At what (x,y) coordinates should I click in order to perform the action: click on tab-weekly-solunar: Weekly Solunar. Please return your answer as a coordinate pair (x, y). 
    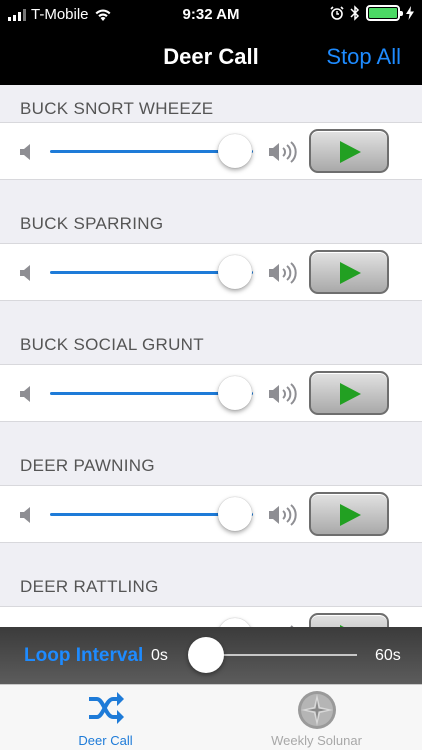
    Looking at the image, I should click on (316, 717).